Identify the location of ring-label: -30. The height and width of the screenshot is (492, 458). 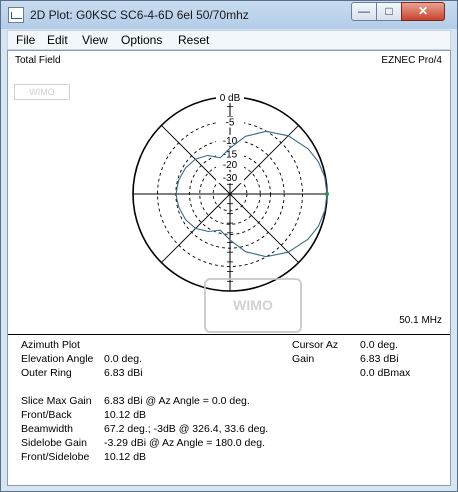
(230, 178).